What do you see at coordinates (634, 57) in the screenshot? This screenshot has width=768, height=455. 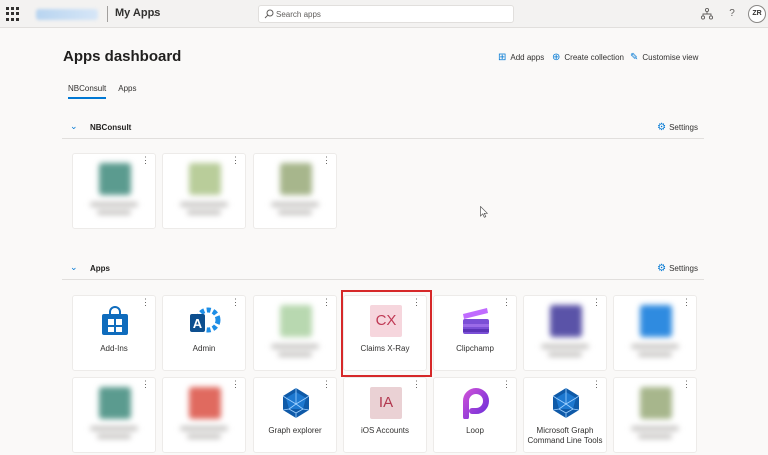 I see `brush-icon: ✎` at bounding box center [634, 57].